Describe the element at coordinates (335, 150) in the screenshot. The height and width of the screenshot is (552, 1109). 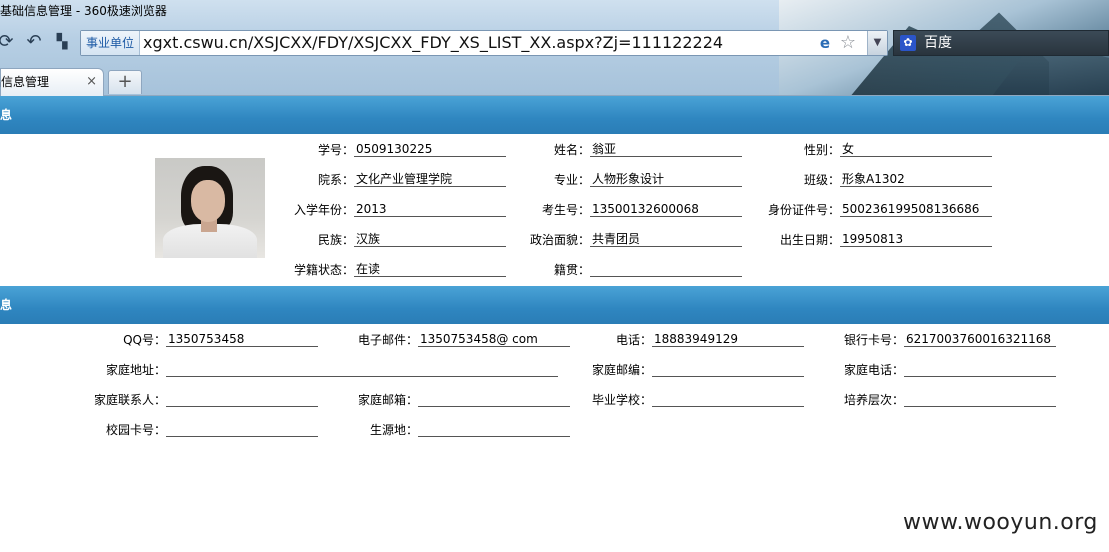
I see `label-student-no: 学号：` at that location.